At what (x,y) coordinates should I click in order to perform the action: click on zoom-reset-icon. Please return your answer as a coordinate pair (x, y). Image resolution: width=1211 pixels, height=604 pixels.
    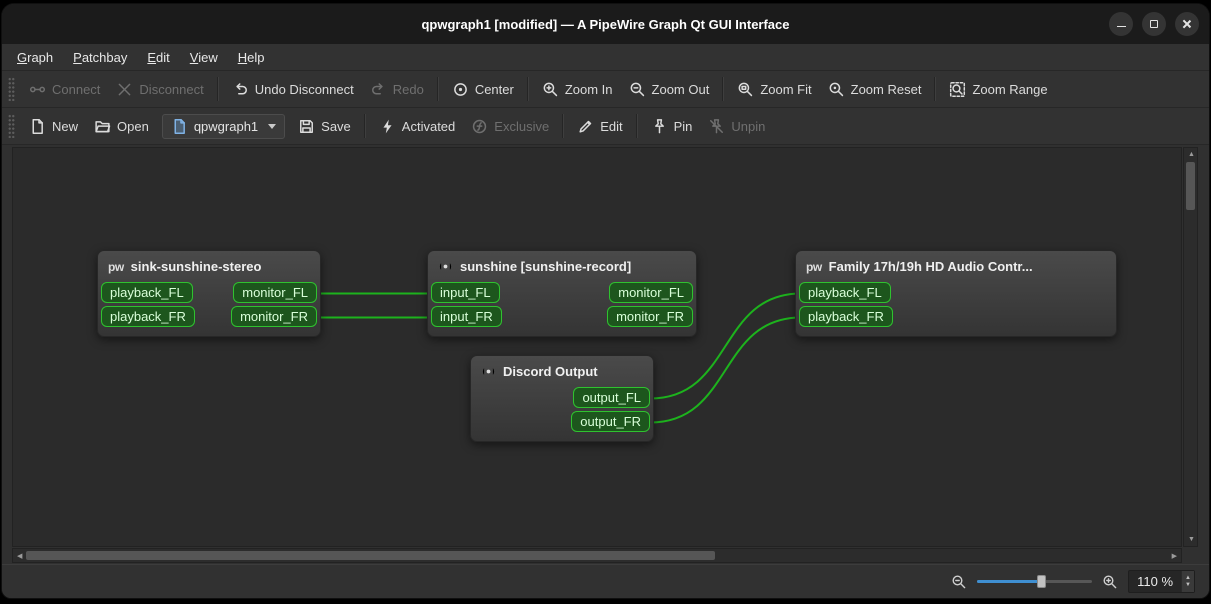
    Looking at the image, I should click on (836, 89).